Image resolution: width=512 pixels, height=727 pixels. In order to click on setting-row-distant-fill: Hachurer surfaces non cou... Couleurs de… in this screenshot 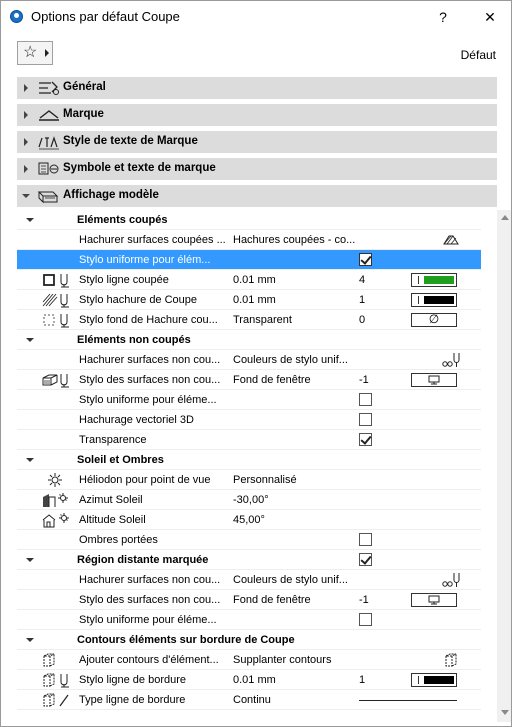, I will do `click(249, 580)`.